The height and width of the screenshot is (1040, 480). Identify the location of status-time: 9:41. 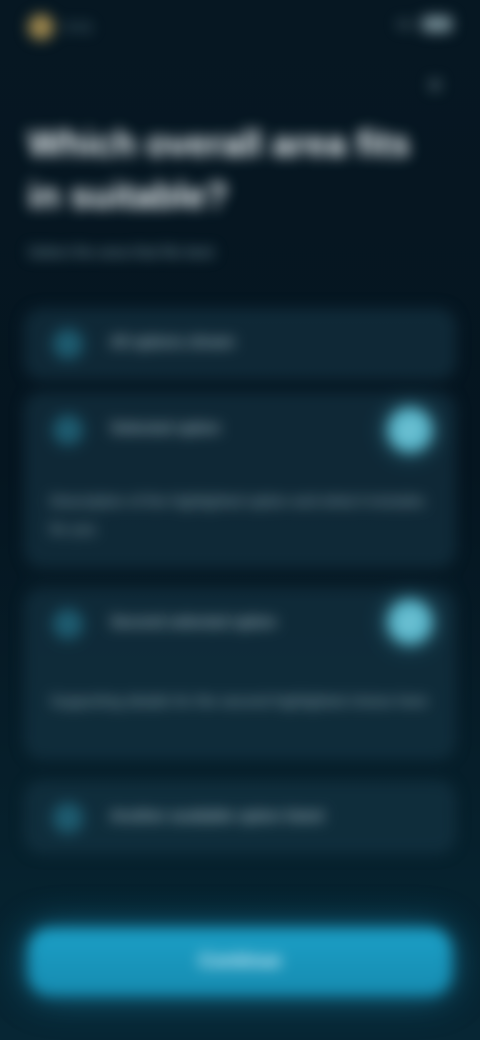
(79, 27).